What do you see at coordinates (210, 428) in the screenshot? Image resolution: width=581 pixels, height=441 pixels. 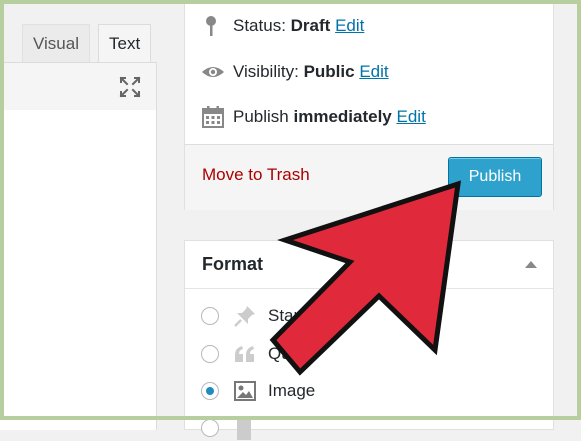 I see `format-radio-partial` at bounding box center [210, 428].